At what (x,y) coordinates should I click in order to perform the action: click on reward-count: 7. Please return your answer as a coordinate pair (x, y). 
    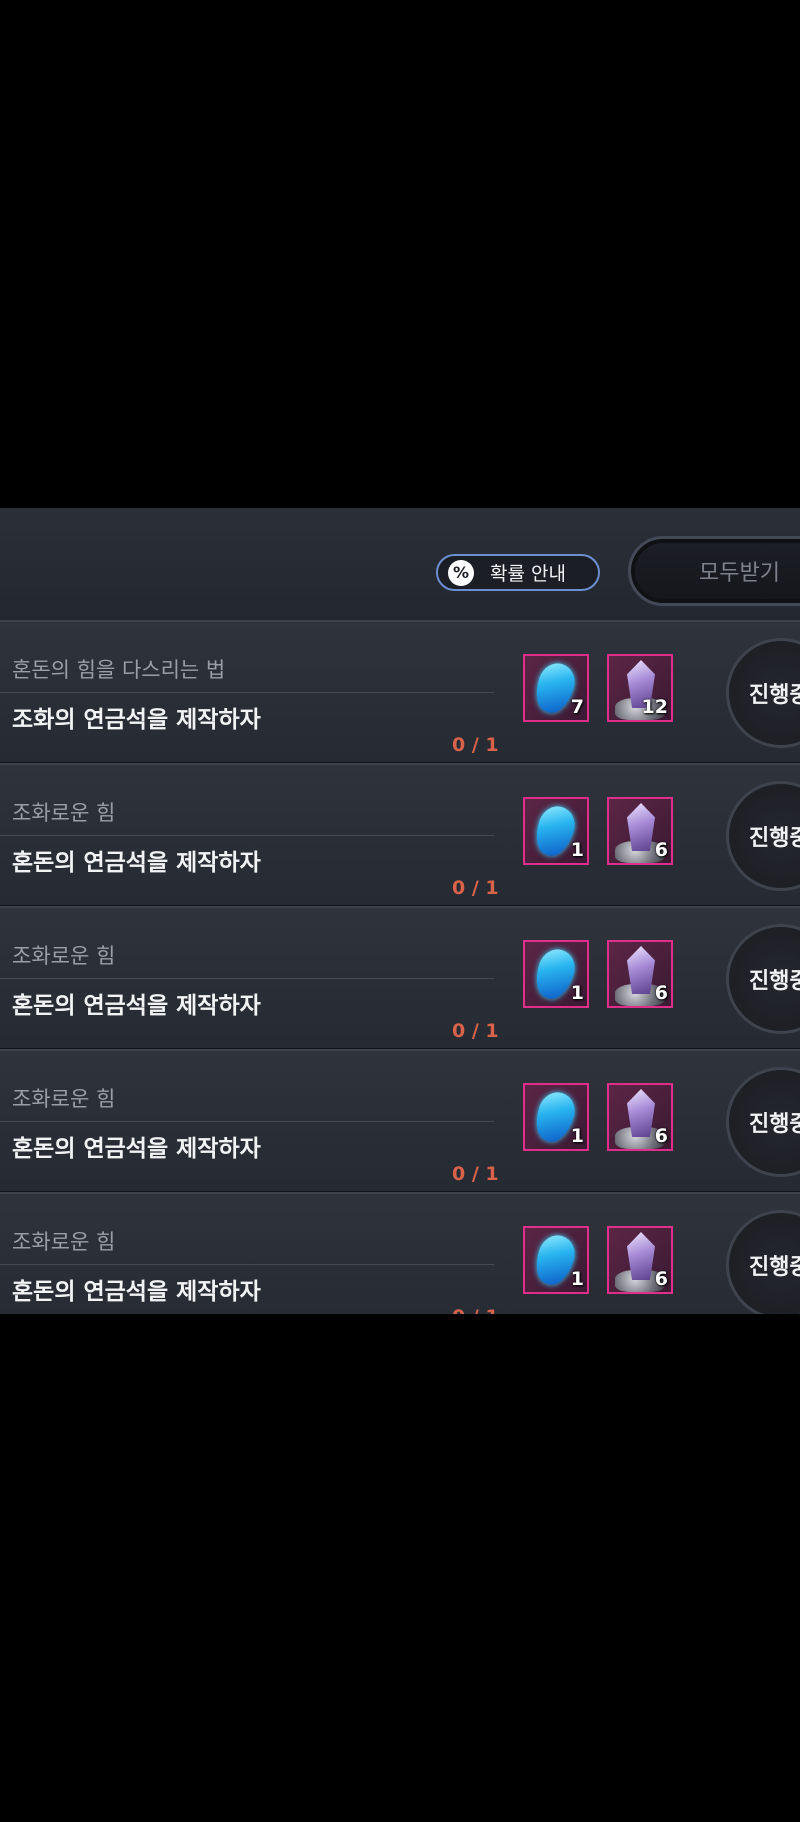
    Looking at the image, I should click on (577, 707).